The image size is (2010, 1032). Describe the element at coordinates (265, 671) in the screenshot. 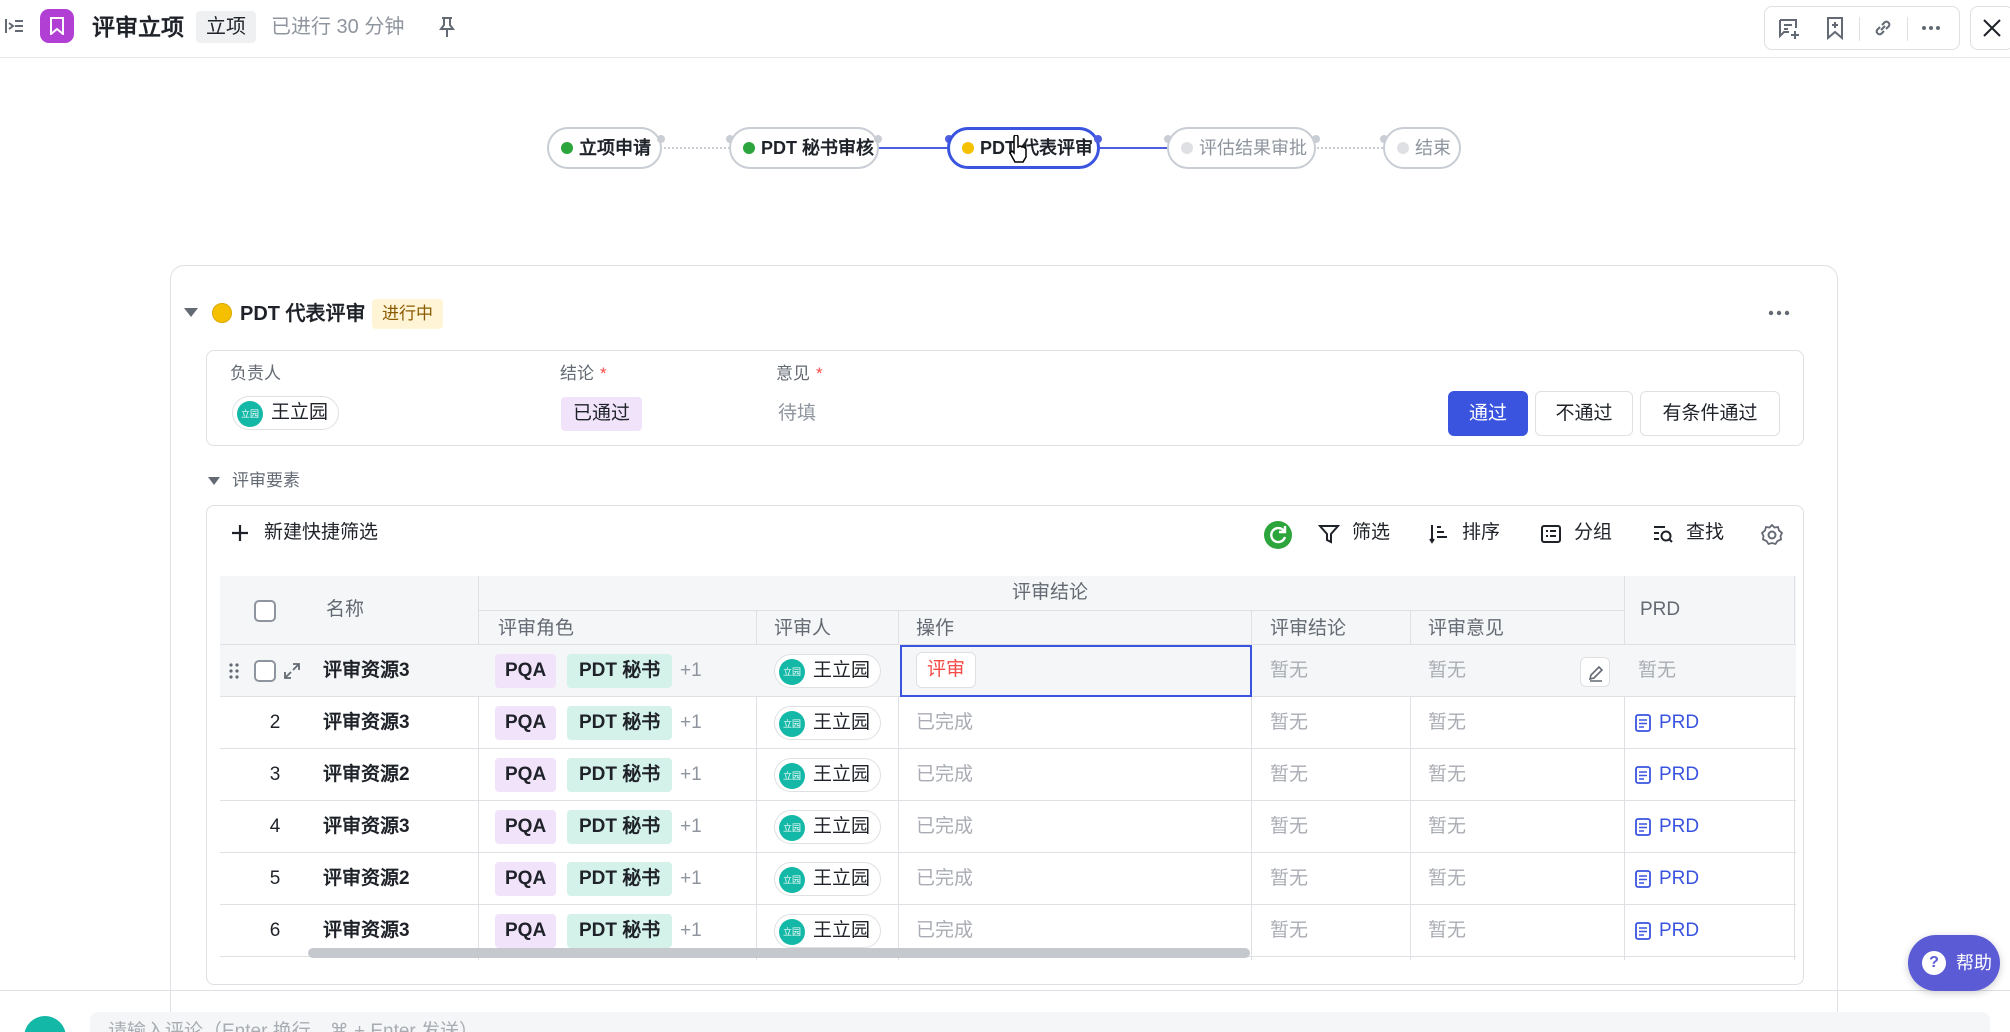

I see `row-checkbox` at that location.